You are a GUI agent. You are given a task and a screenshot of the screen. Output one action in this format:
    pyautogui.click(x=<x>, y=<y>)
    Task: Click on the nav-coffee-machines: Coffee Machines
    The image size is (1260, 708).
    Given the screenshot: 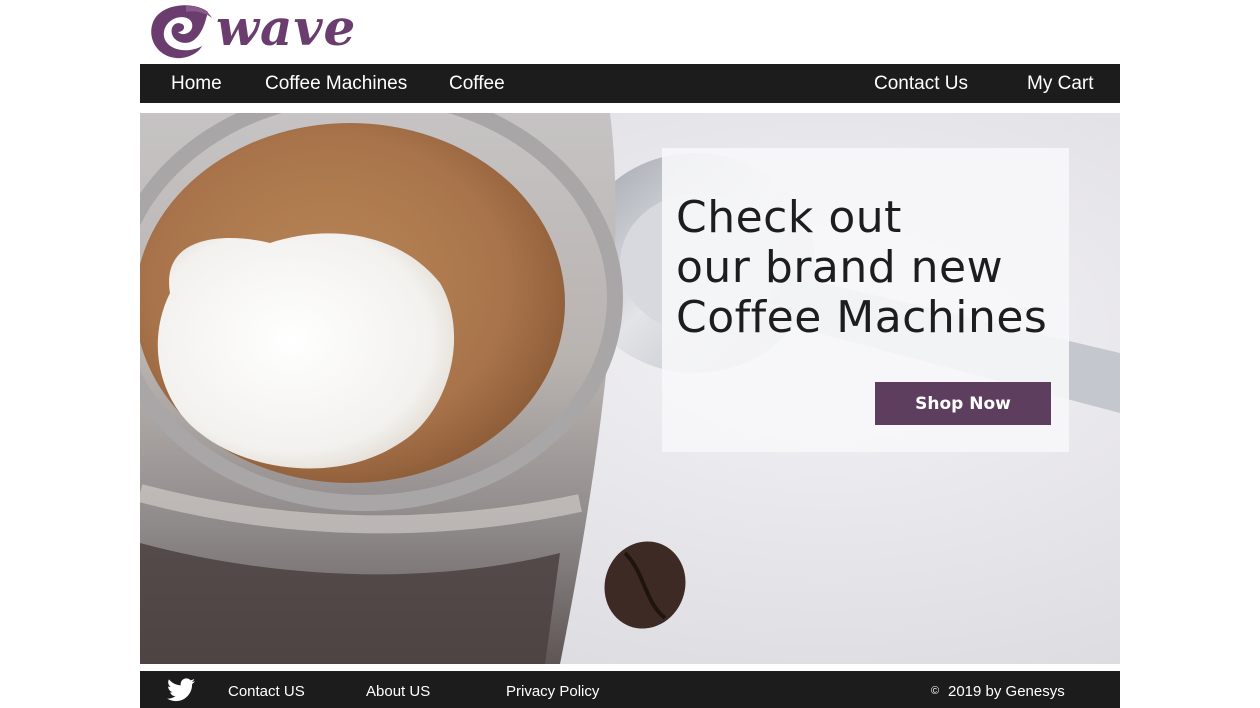 What is the action you would take?
    pyautogui.click(x=336, y=83)
    